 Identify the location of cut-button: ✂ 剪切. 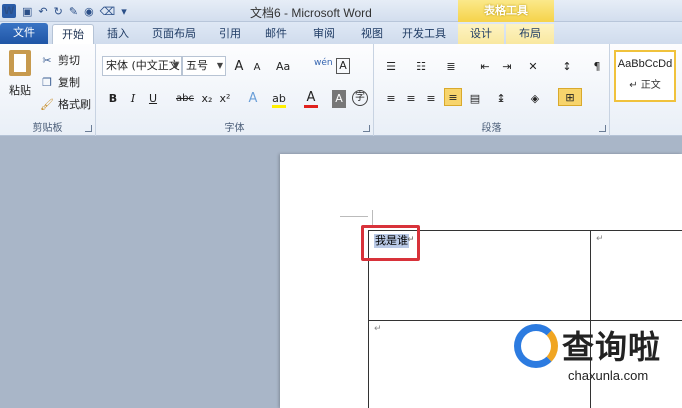
(60, 60).